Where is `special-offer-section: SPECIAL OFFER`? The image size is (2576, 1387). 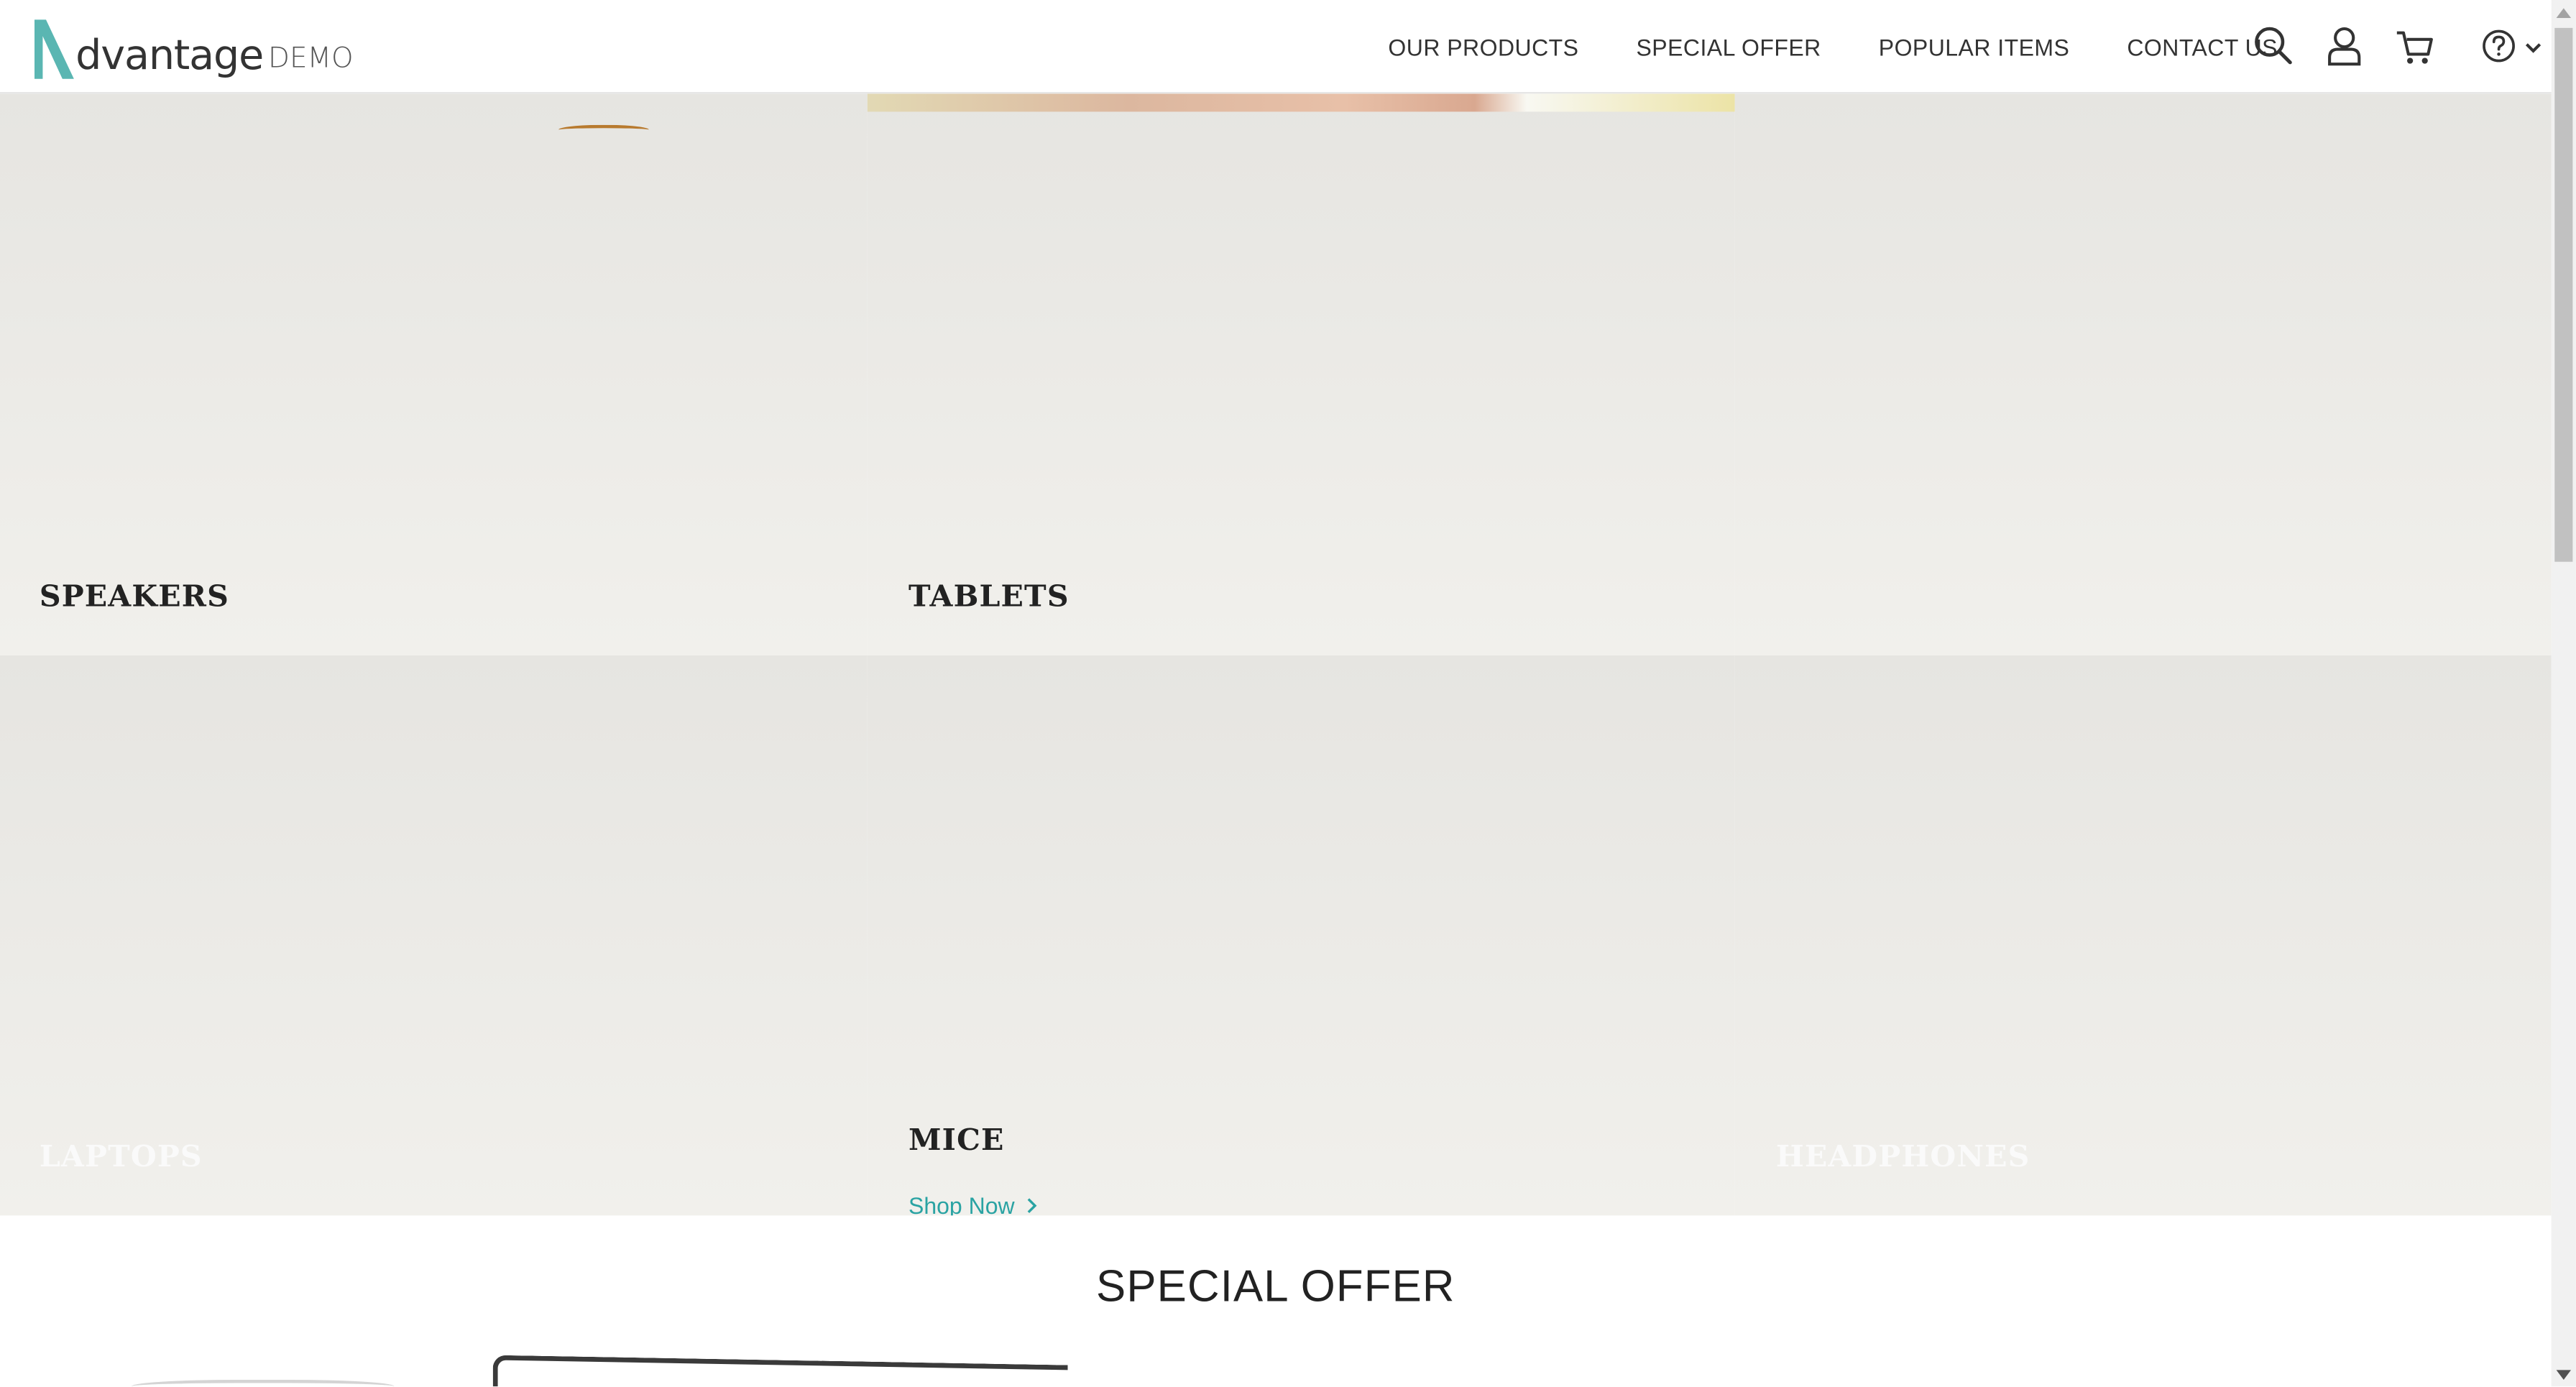 special-offer-section: SPECIAL OFFER is located at coordinates (1276, 1301).